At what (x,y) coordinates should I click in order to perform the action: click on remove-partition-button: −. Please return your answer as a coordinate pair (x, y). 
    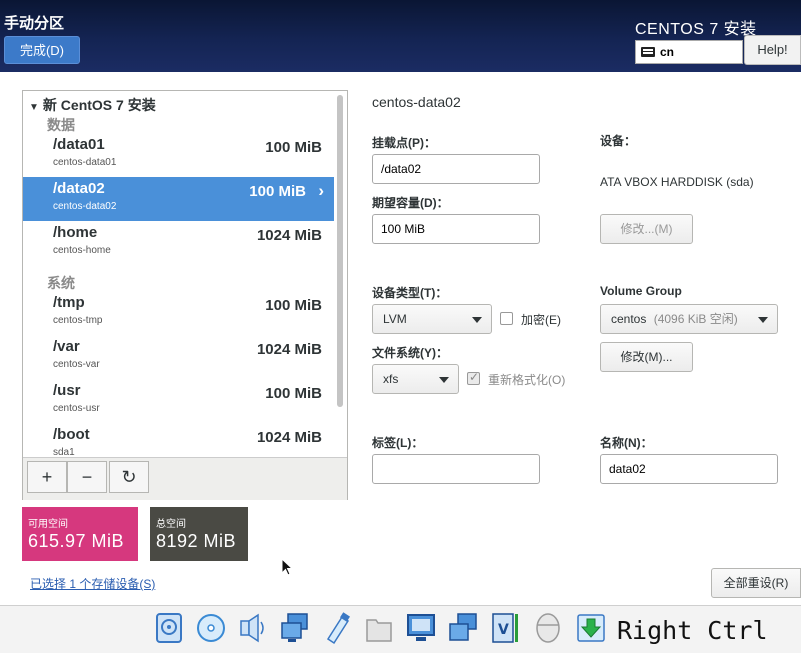
    Looking at the image, I should click on (87, 477).